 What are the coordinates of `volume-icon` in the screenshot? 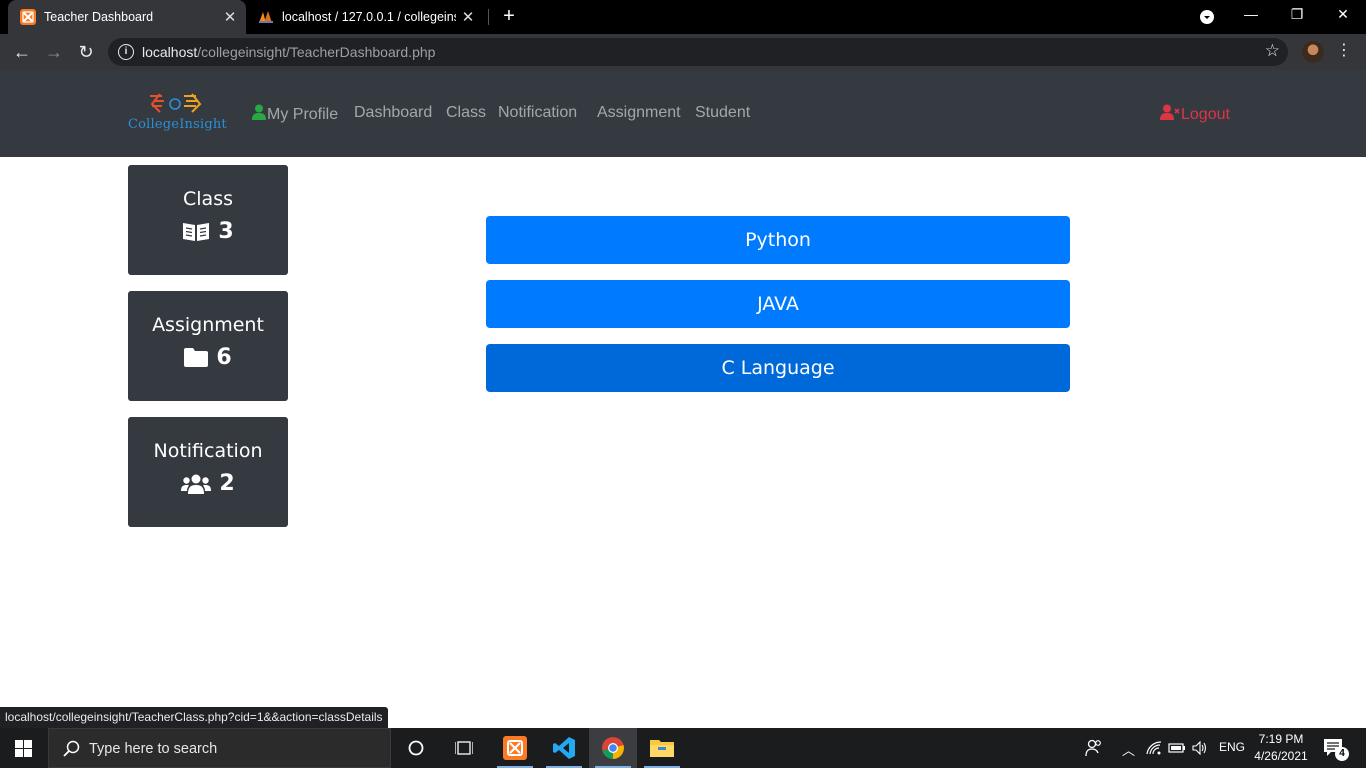 It's located at (1200, 748).